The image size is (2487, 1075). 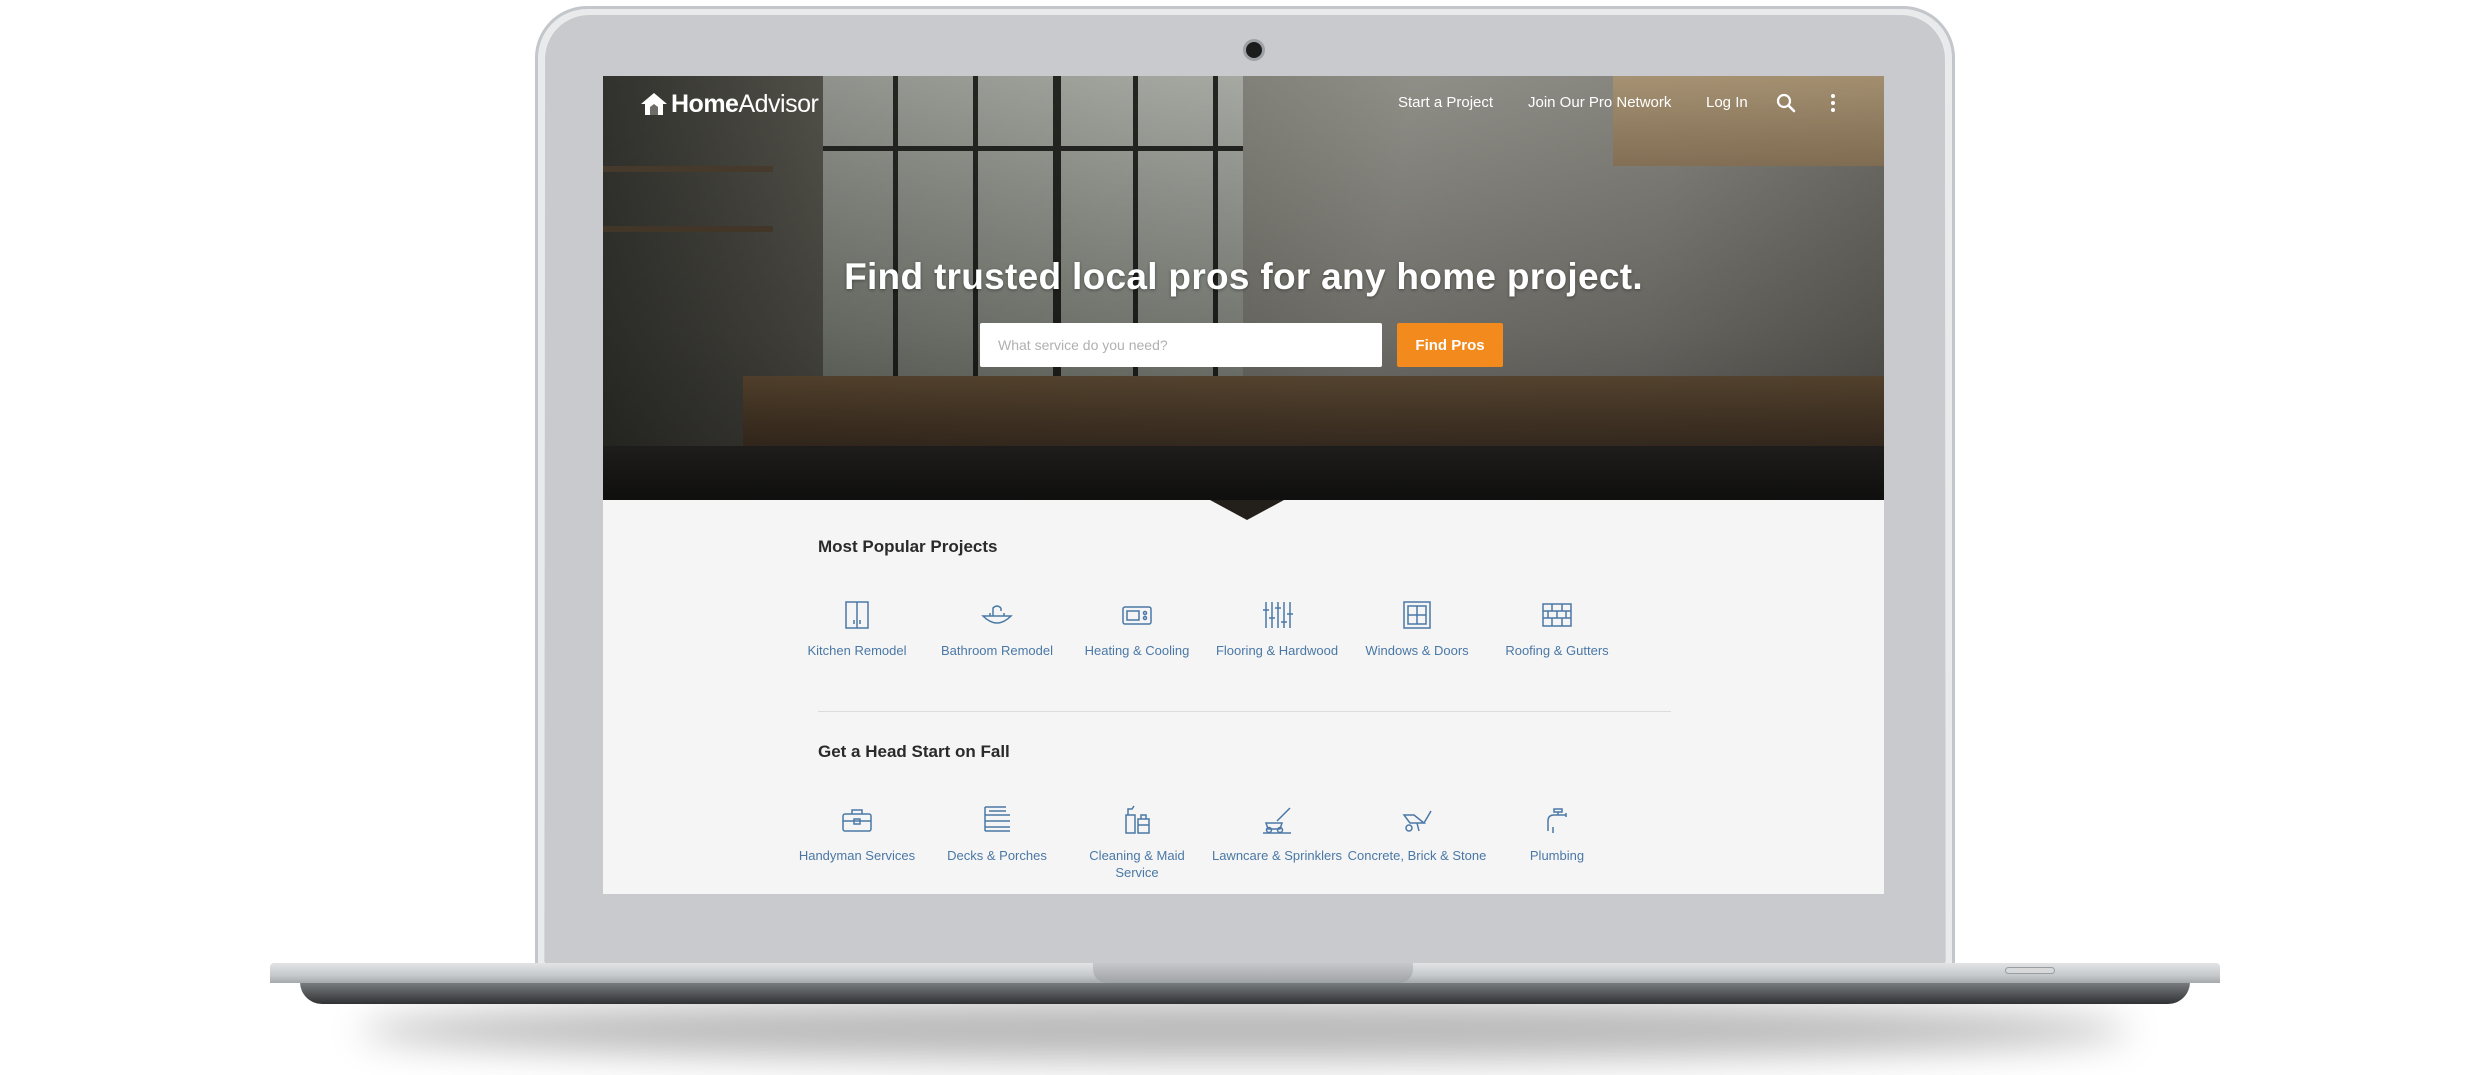 What do you see at coordinates (1417, 855) in the screenshot?
I see `tile-label: Concrete, Brick & Stone` at bounding box center [1417, 855].